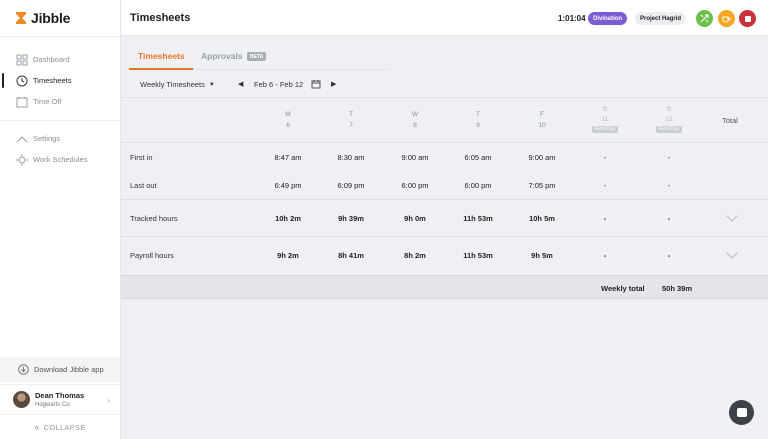 This screenshot has width=768, height=439. What do you see at coordinates (732, 216) in the screenshot?
I see `expand-tracked-chevron-icon` at bounding box center [732, 216].